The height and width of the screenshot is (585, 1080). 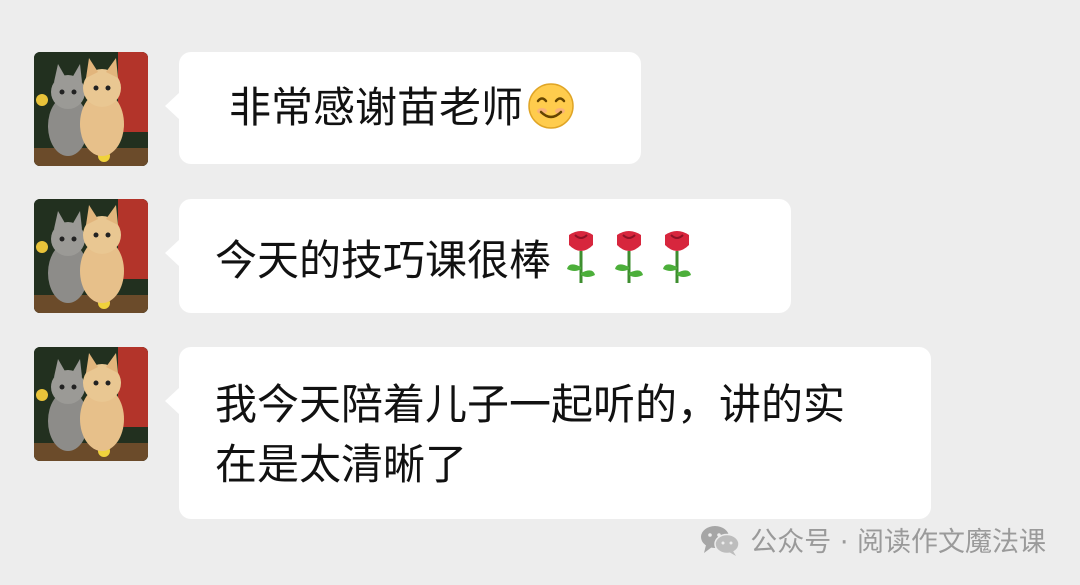 What do you see at coordinates (898, 542) in the screenshot?
I see `watermark-label: 公众号 · 阅读作文魔法课` at bounding box center [898, 542].